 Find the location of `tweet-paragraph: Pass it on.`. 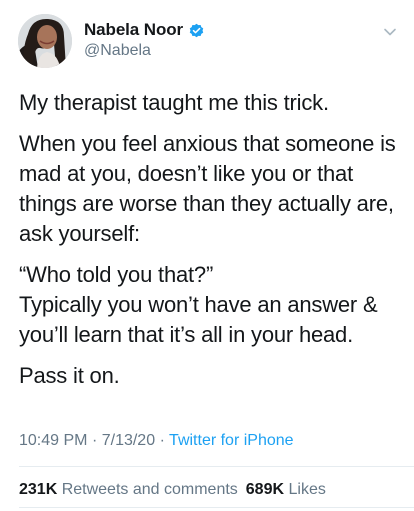

tweet-paragraph: Pass it on. is located at coordinates (69, 375).